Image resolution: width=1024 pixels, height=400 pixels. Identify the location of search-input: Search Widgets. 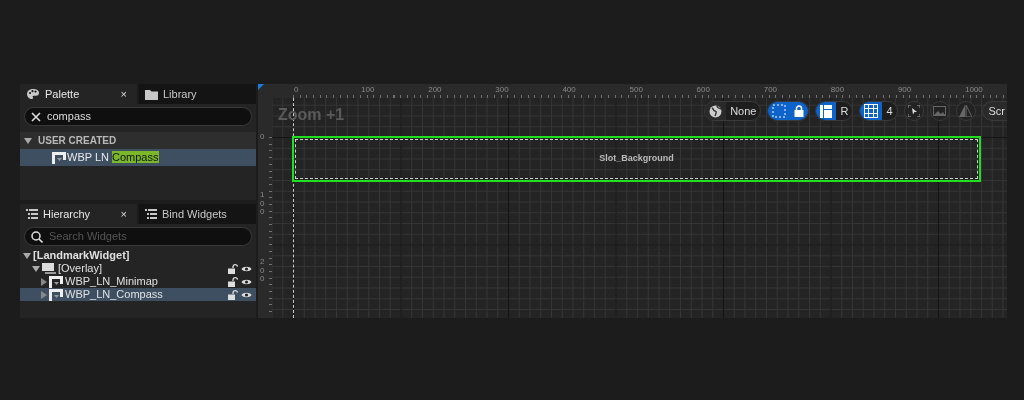
(147, 236).